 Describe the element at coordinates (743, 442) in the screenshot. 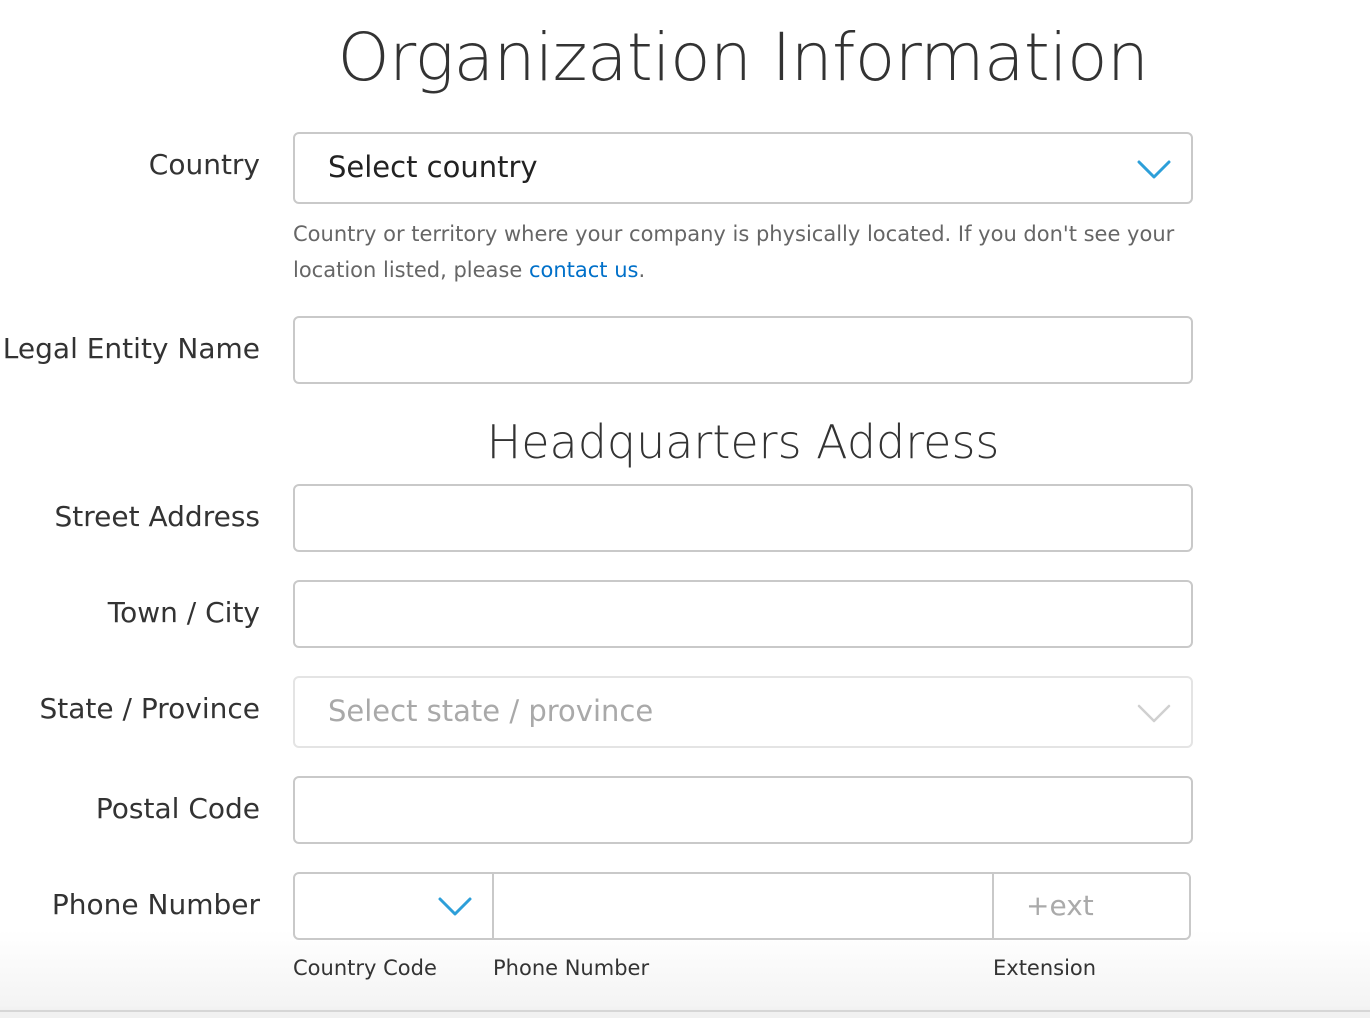

I see `headquarters-address-heading: Headquarters Address` at that location.